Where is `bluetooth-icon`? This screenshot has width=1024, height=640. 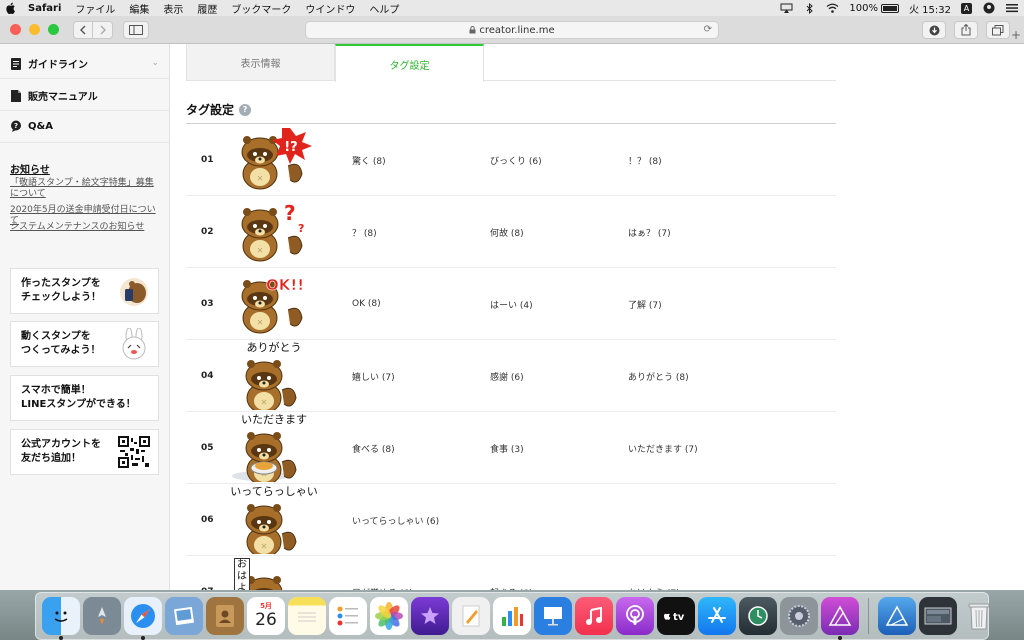
bluetooth-icon is located at coordinates (809, 8).